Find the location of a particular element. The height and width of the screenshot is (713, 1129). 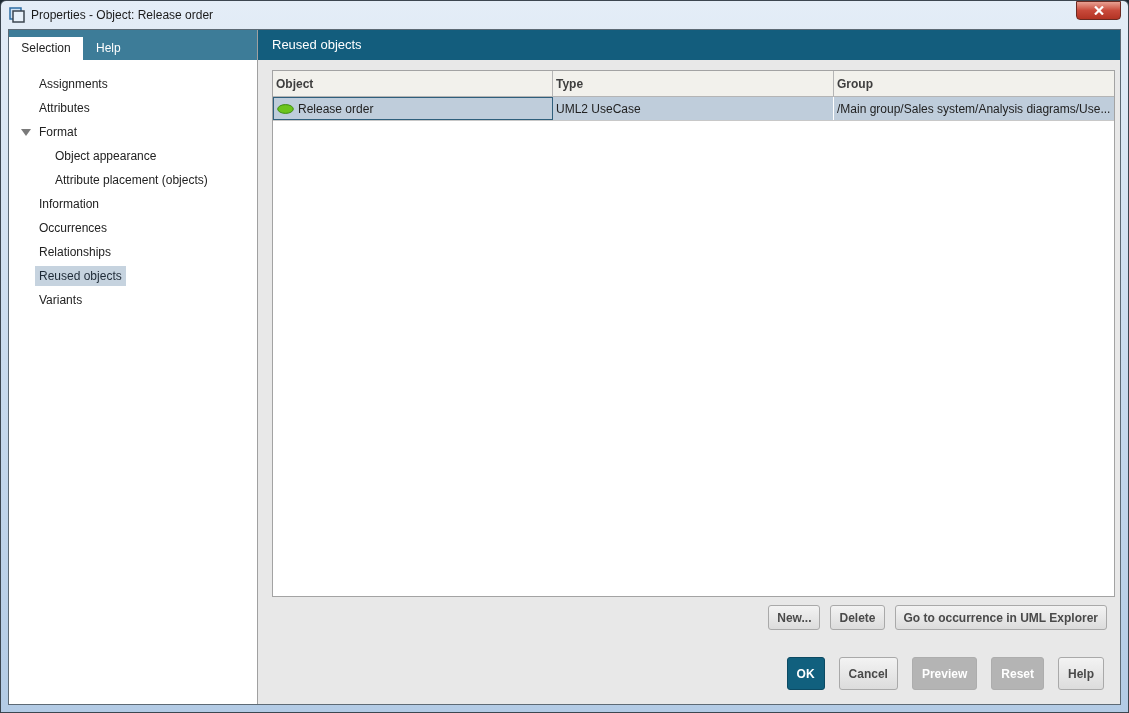

overlapping-squares-icon is located at coordinates (17, 15).